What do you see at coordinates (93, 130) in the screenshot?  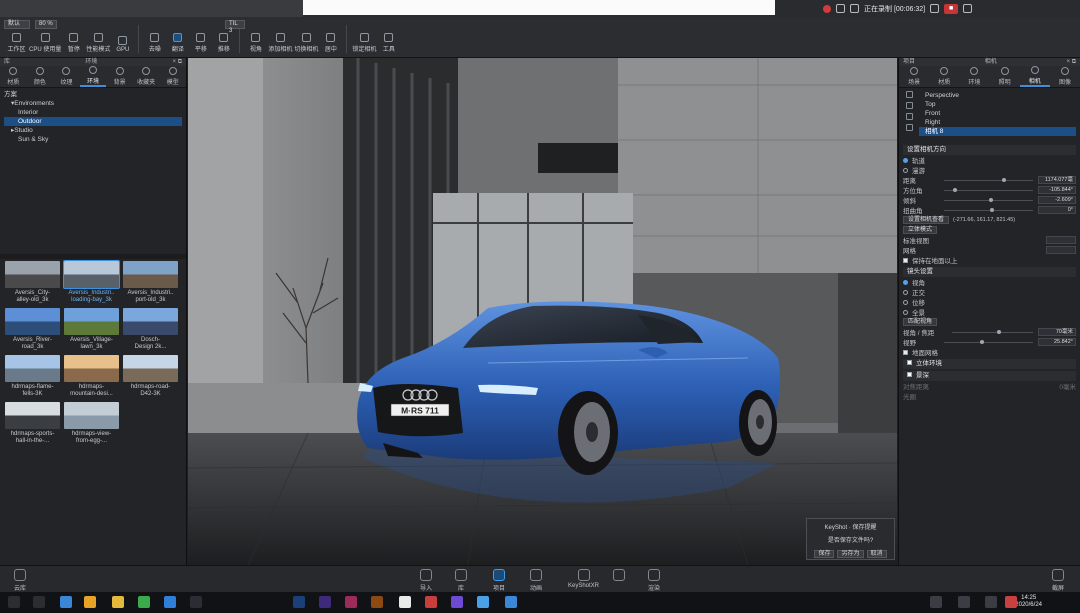 I see `tree-item: ▸Studio` at bounding box center [93, 130].